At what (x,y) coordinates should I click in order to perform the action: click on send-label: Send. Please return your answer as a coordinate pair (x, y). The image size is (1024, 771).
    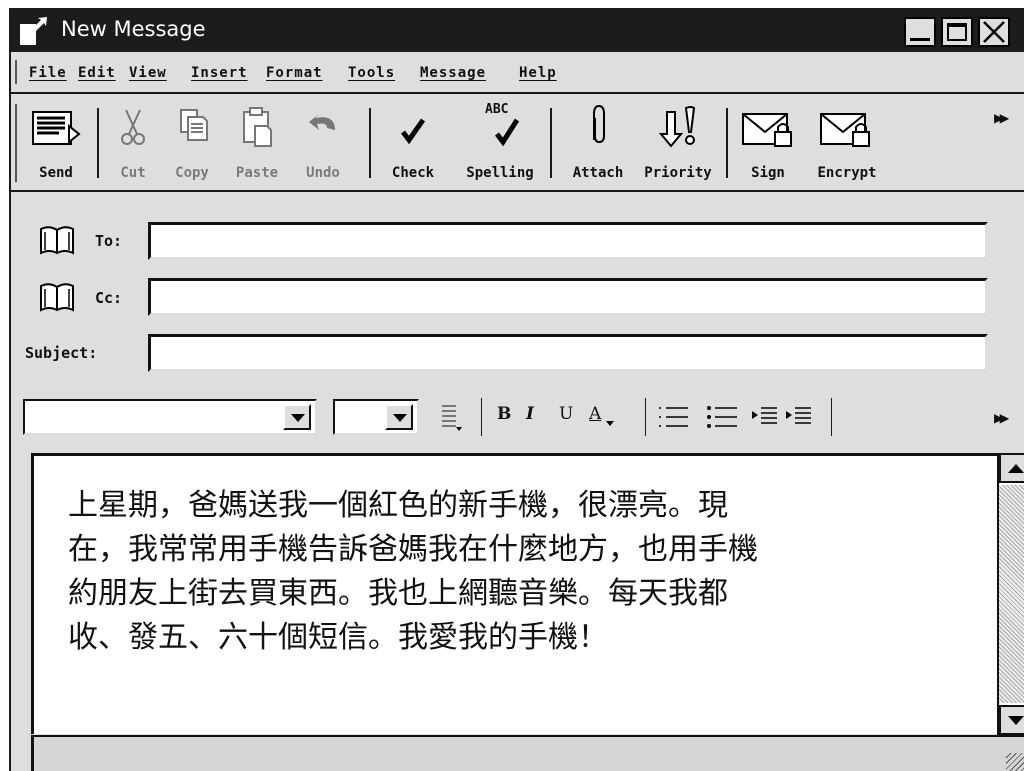
    Looking at the image, I should click on (56, 173).